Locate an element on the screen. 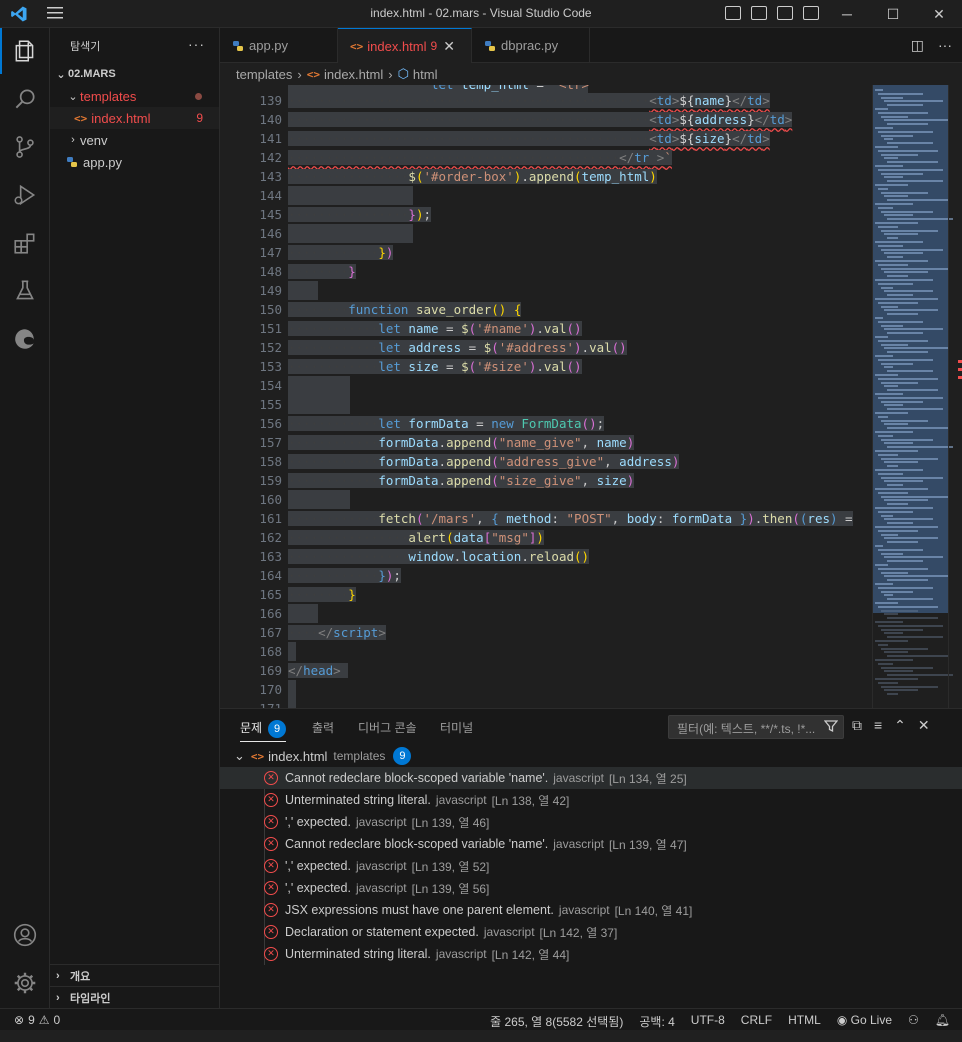  problem-row: ✕ ',' expected. javascript [Ln 139, 열 56] is located at coordinates (591, 888).